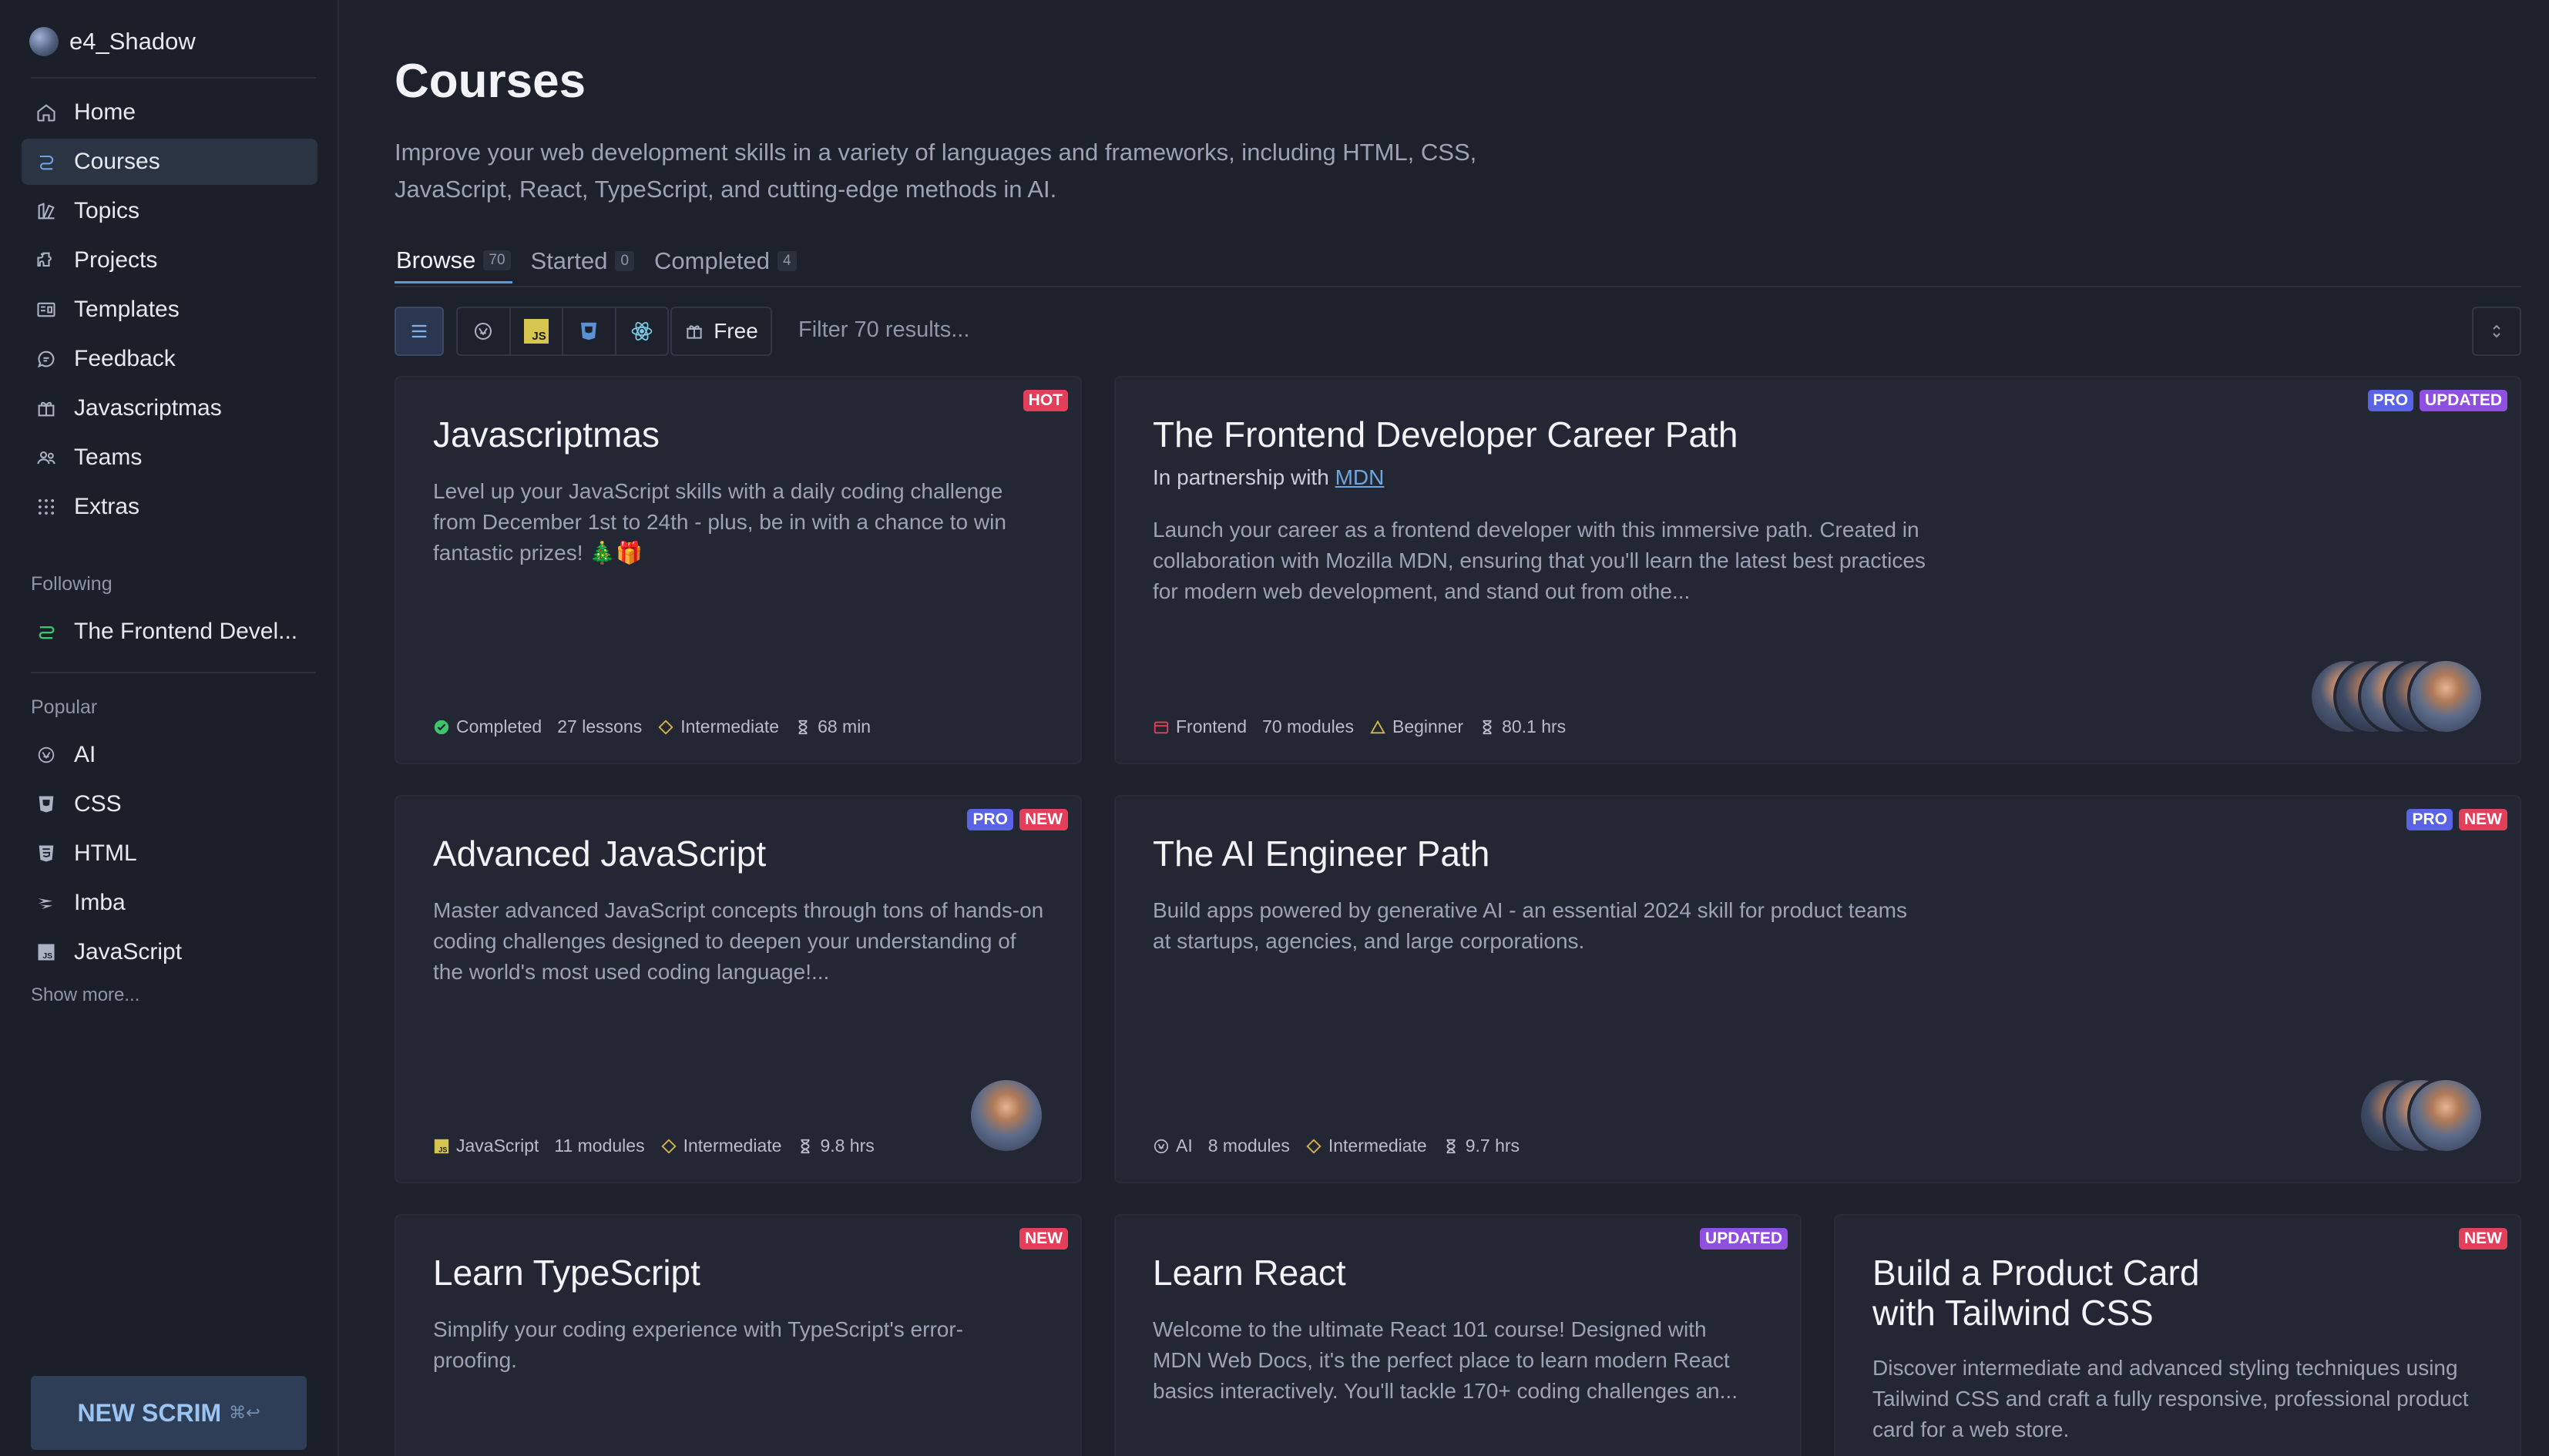 The height and width of the screenshot is (1456, 2549). I want to click on ai-filter-button, so click(485, 331).